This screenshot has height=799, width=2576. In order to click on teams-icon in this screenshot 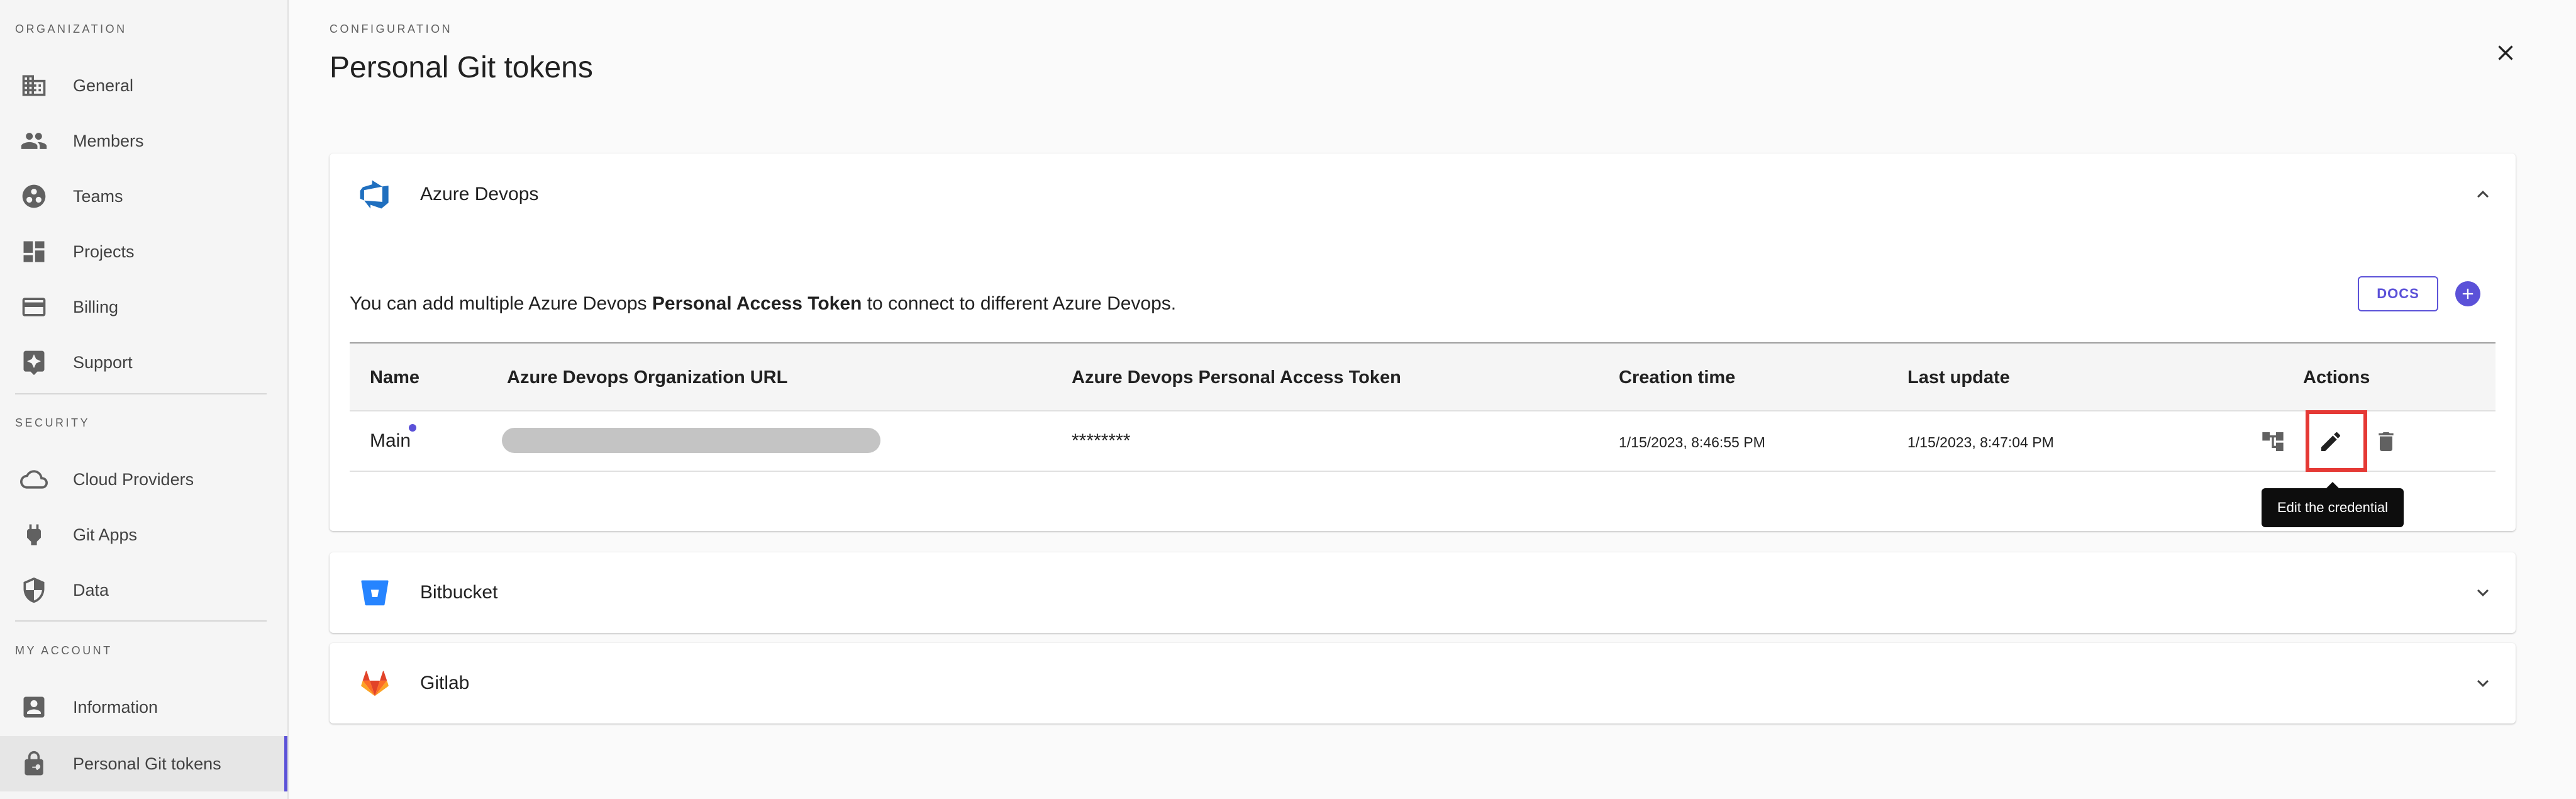, I will do `click(34, 196)`.